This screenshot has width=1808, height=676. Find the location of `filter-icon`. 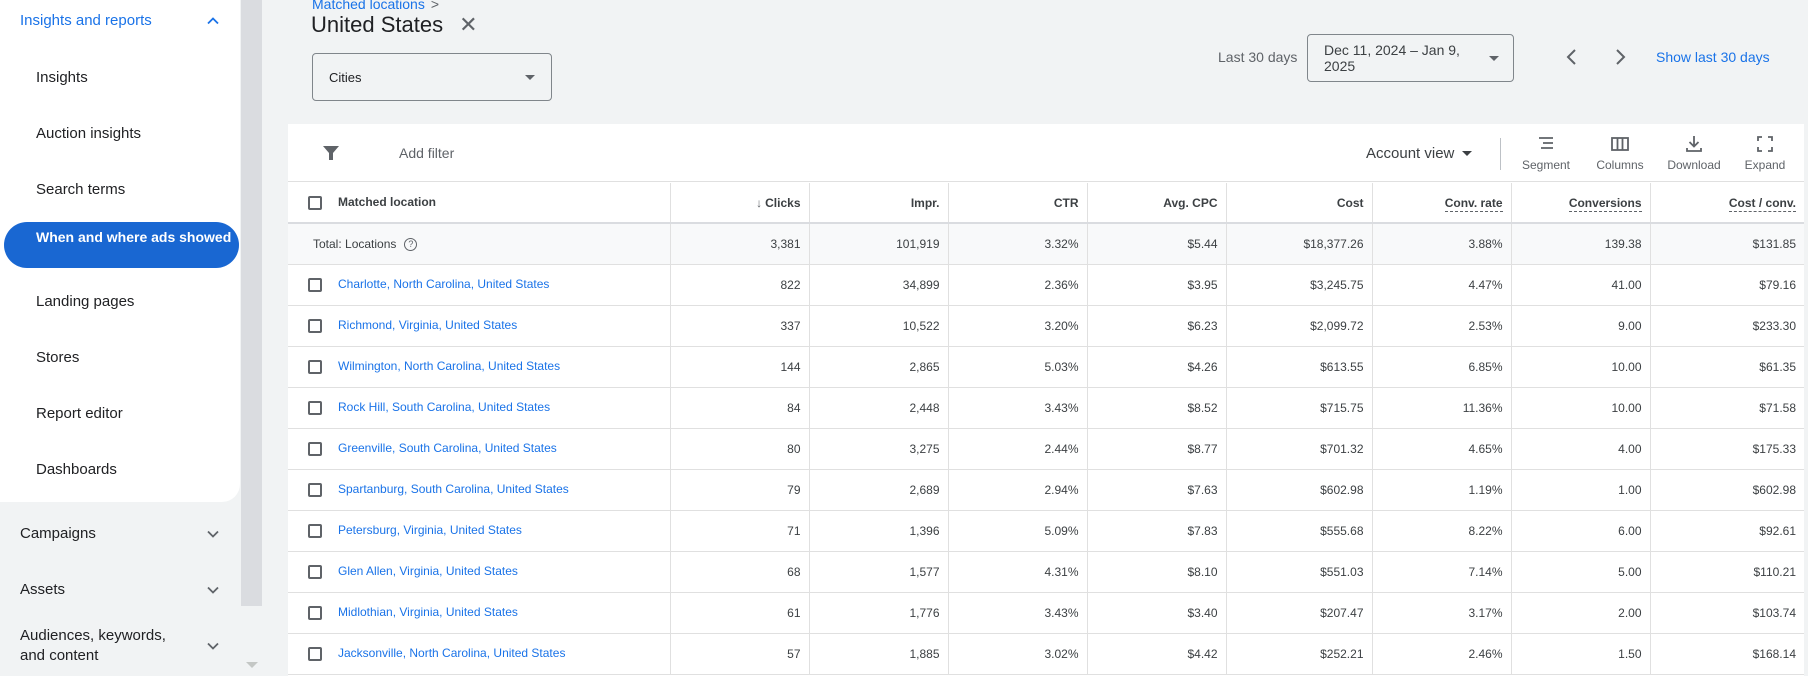

filter-icon is located at coordinates (331, 153).